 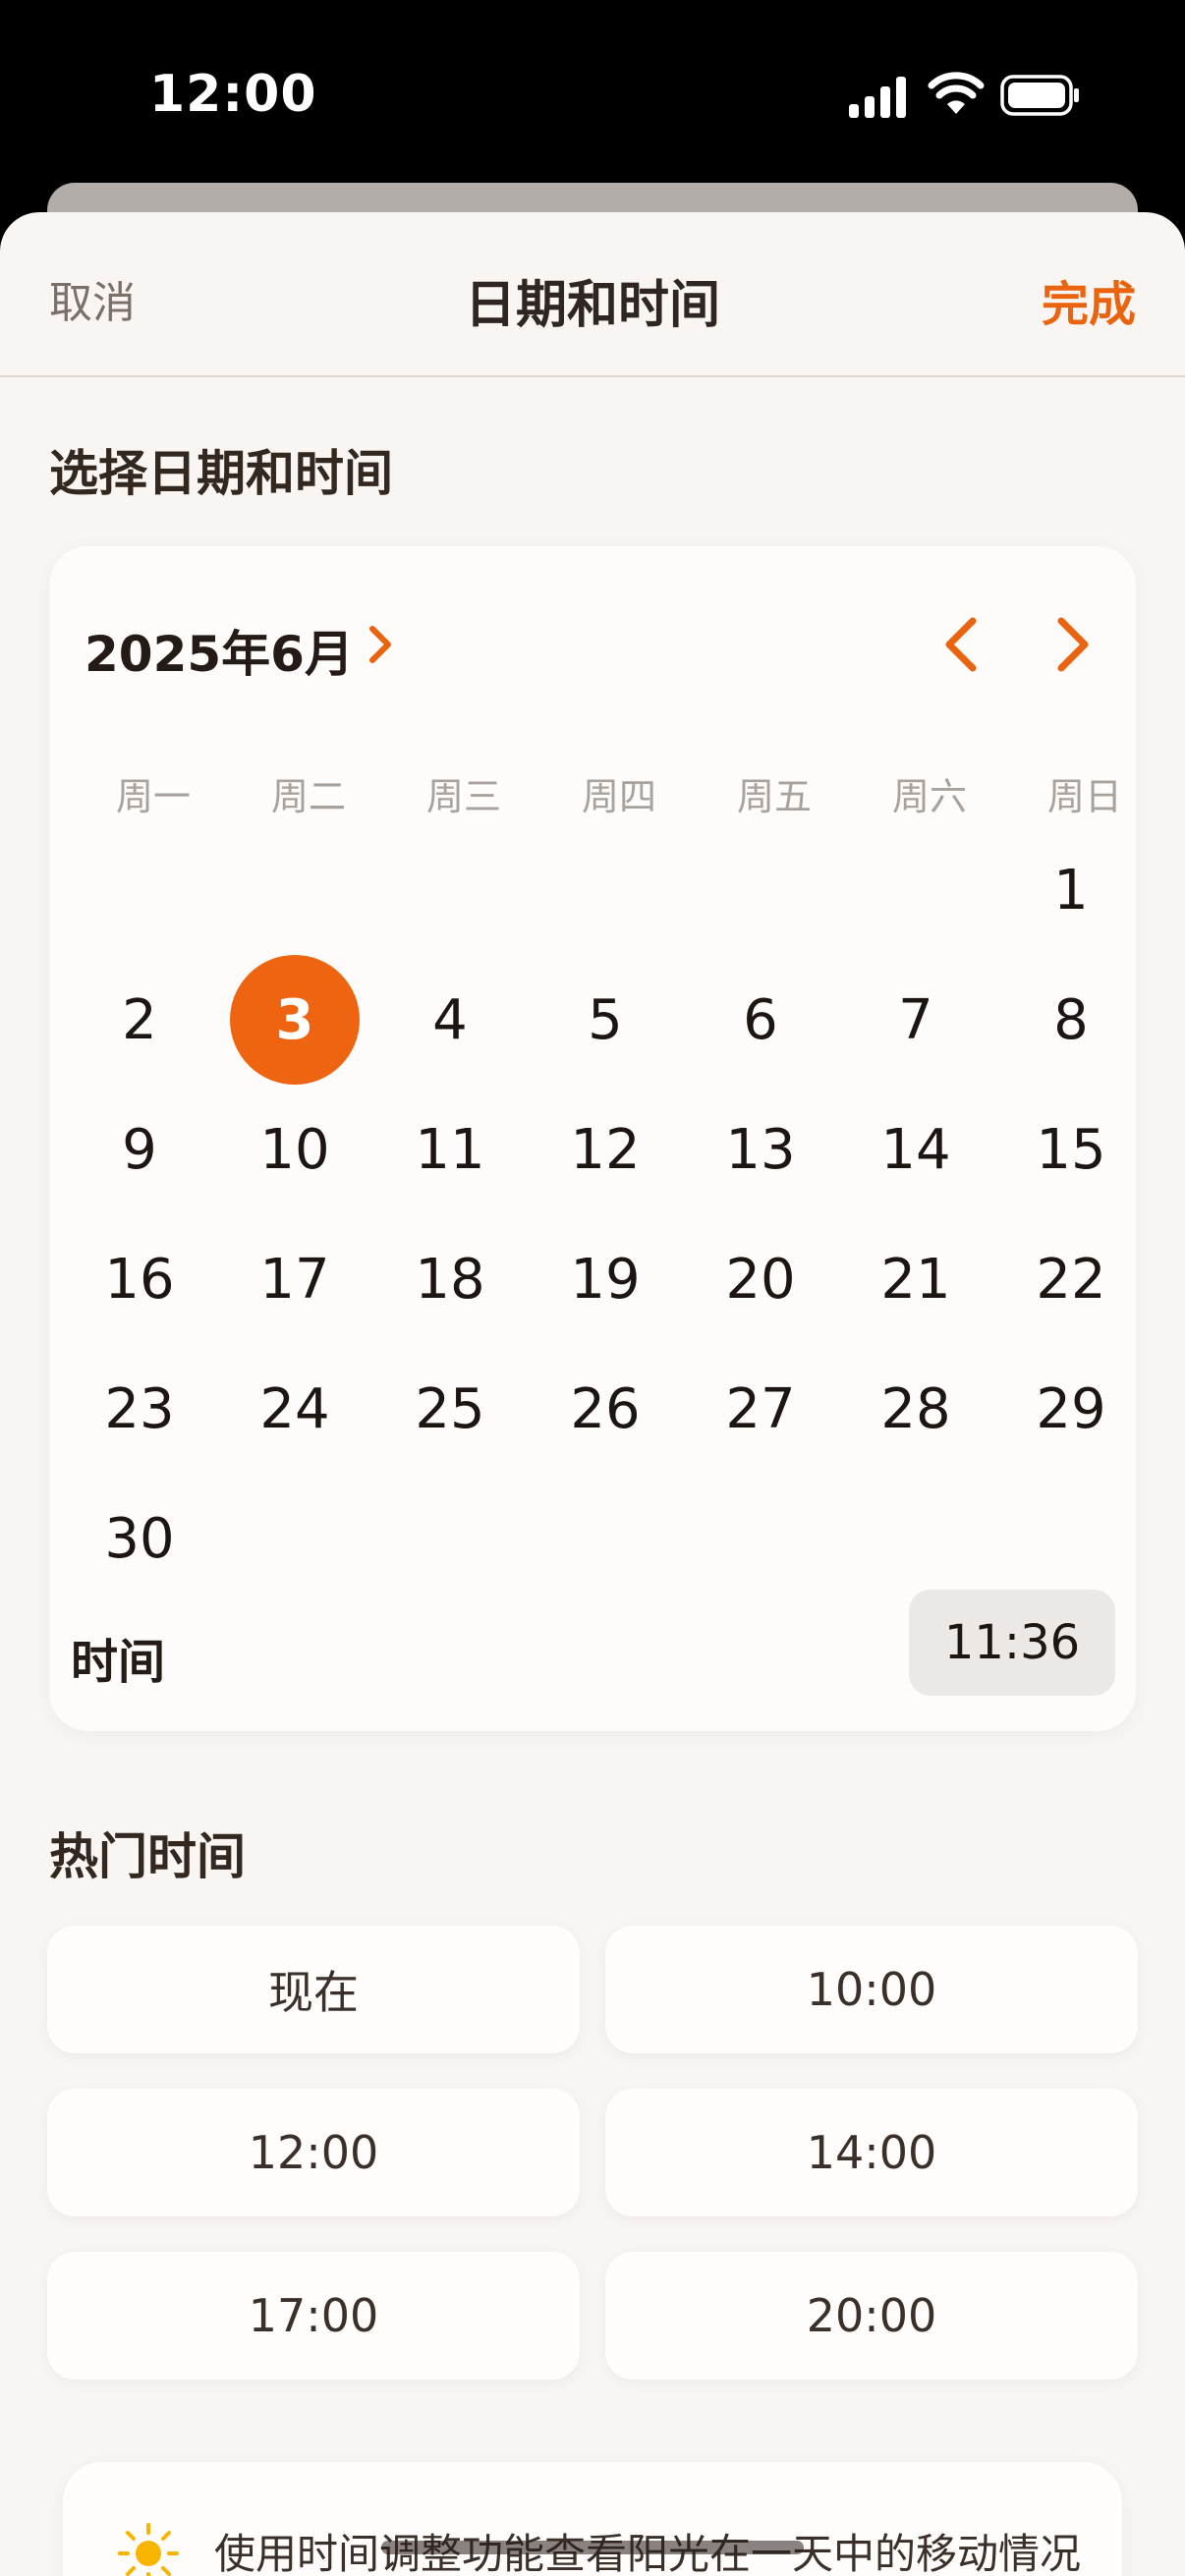 I want to click on day-cell: 5, so click(x=605, y=1020).